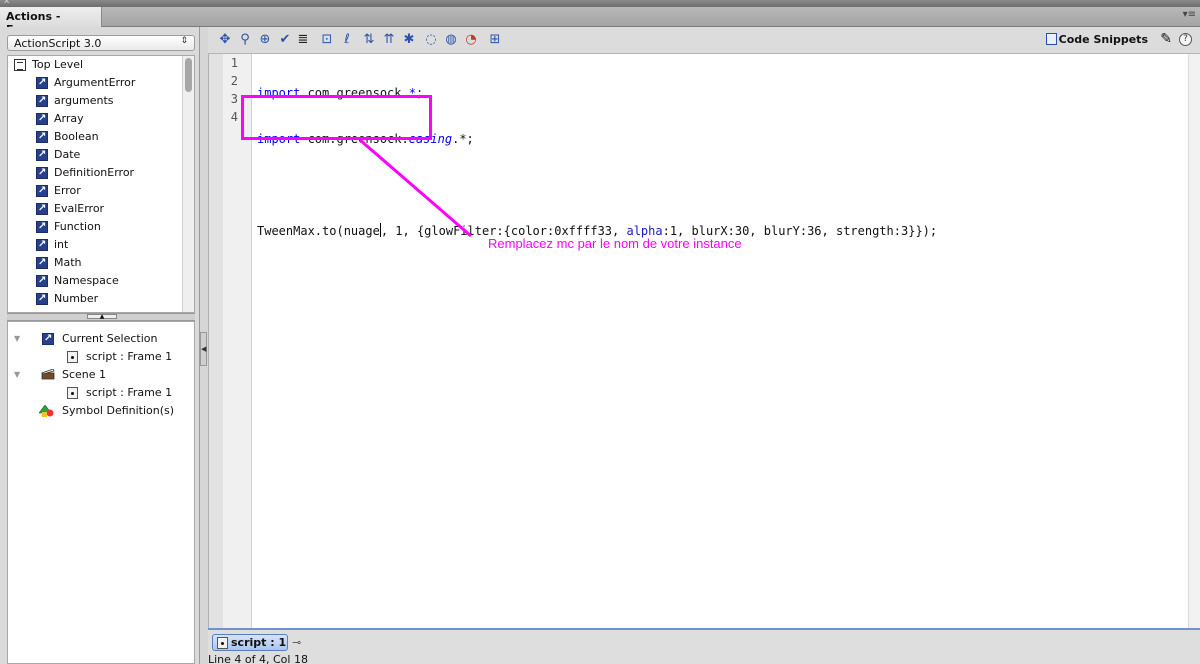  I want to click on symbol-shapes-icon, so click(46, 411).